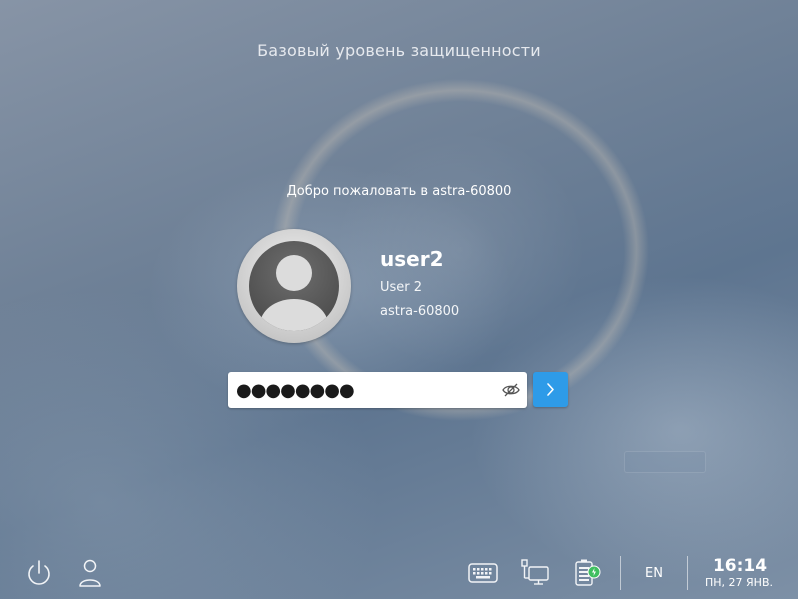 Image resolution: width=798 pixels, height=599 pixels. I want to click on network-icon, so click(535, 575).